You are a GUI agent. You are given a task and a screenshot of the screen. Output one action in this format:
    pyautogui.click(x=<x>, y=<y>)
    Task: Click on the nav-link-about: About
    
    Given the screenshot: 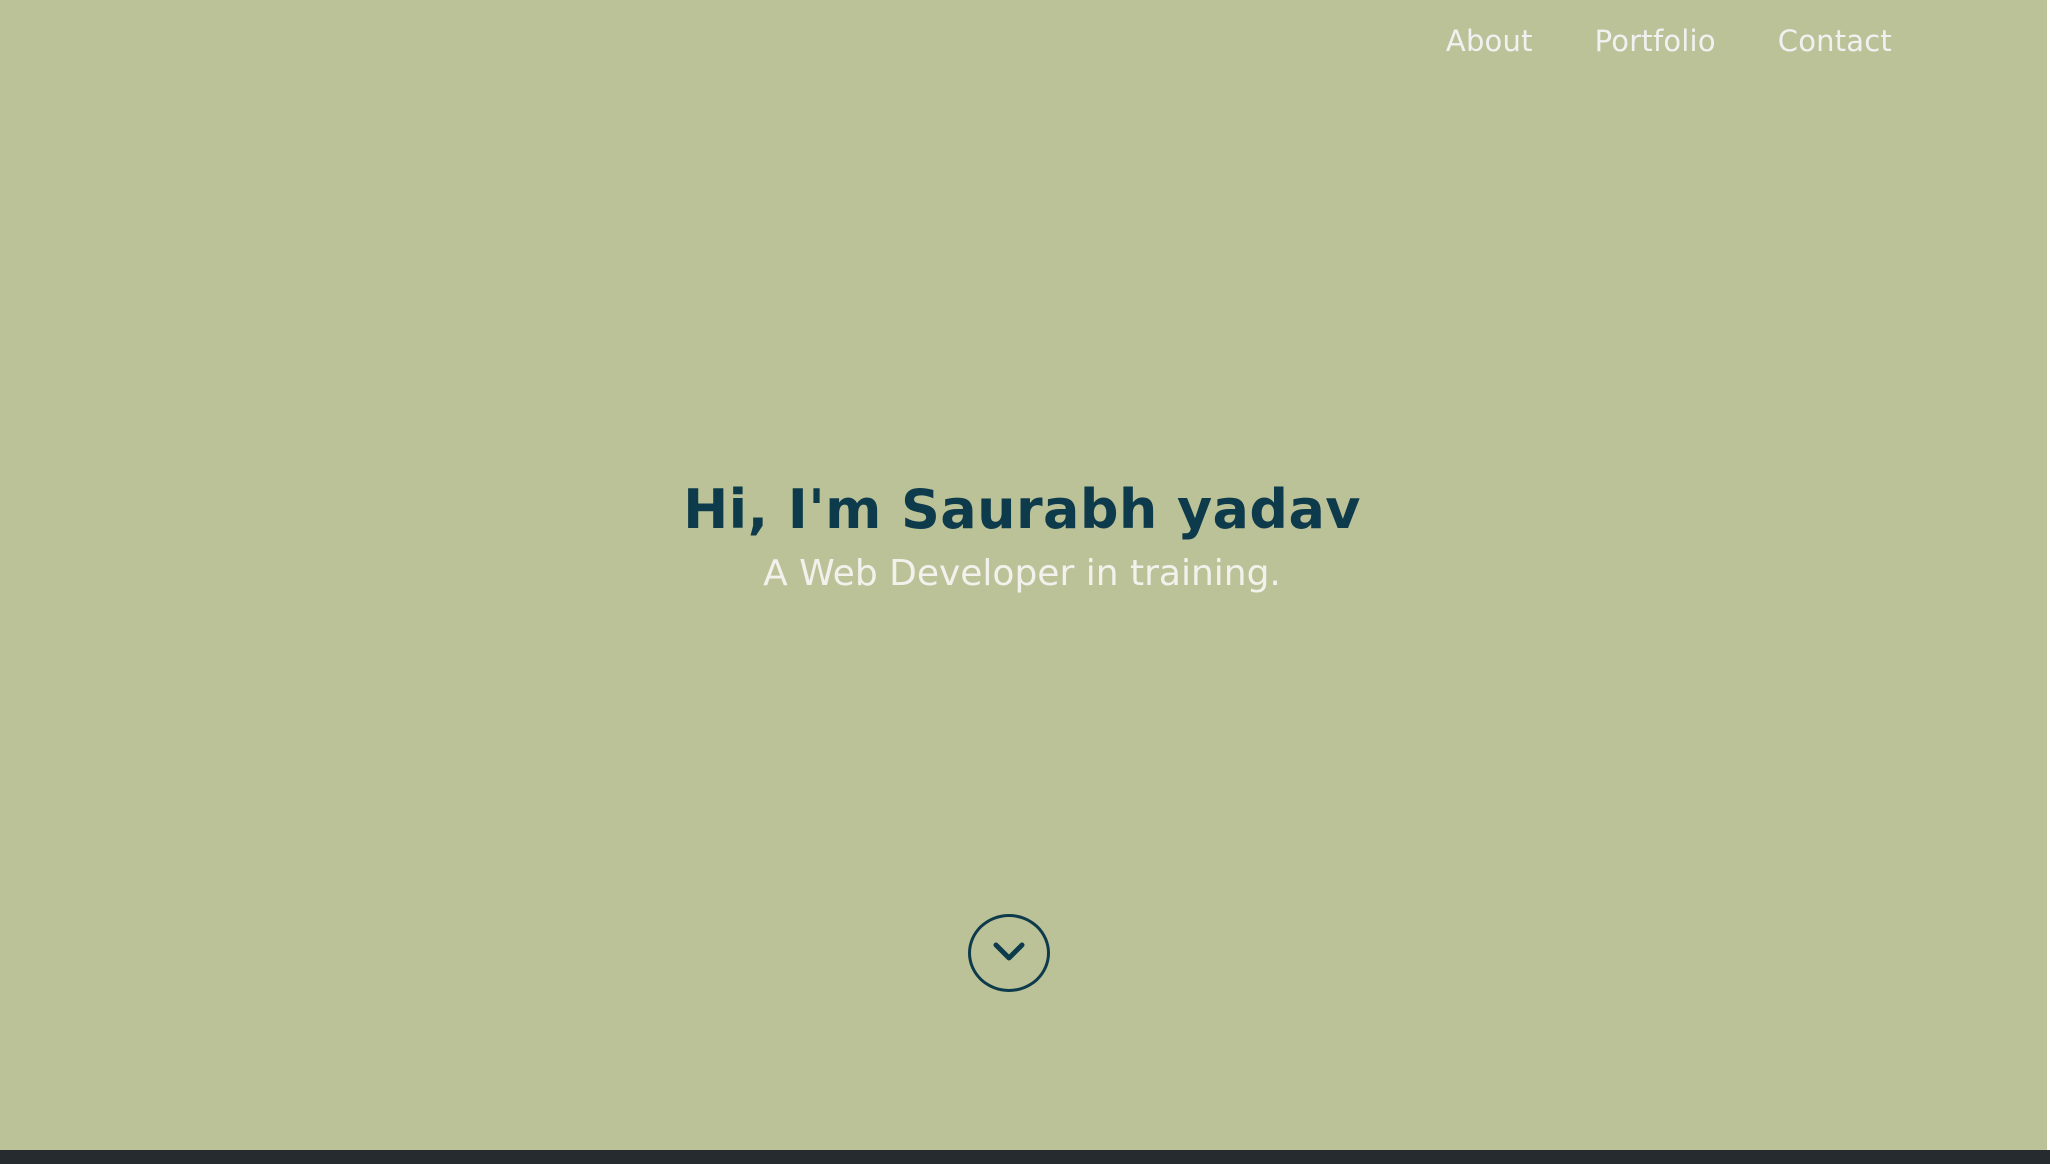 What is the action you would take?
    pyautogui.click(x=1489, y=41)
    